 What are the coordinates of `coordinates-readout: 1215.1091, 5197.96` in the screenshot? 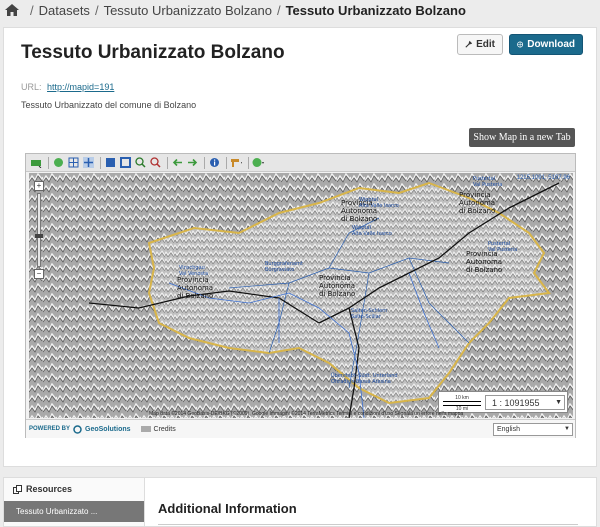 It's located at (543, 178).